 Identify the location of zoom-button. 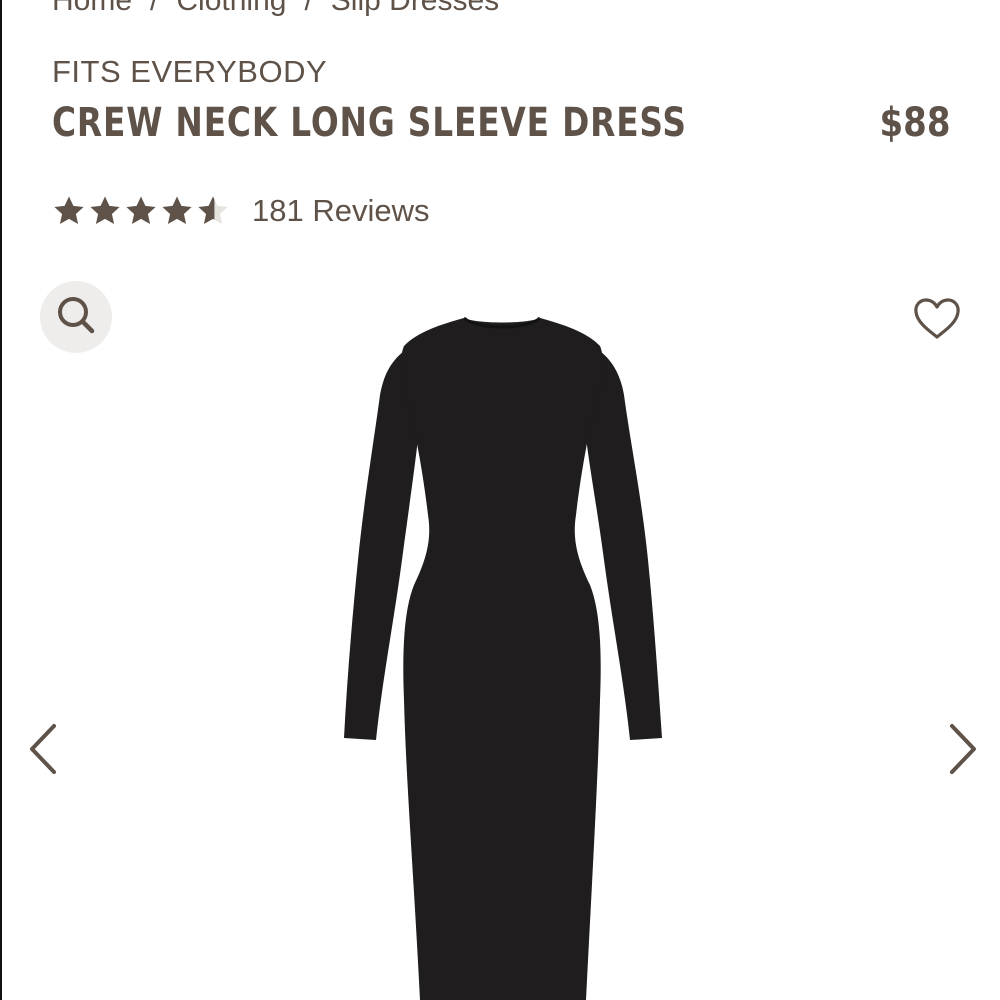
(76, 317).